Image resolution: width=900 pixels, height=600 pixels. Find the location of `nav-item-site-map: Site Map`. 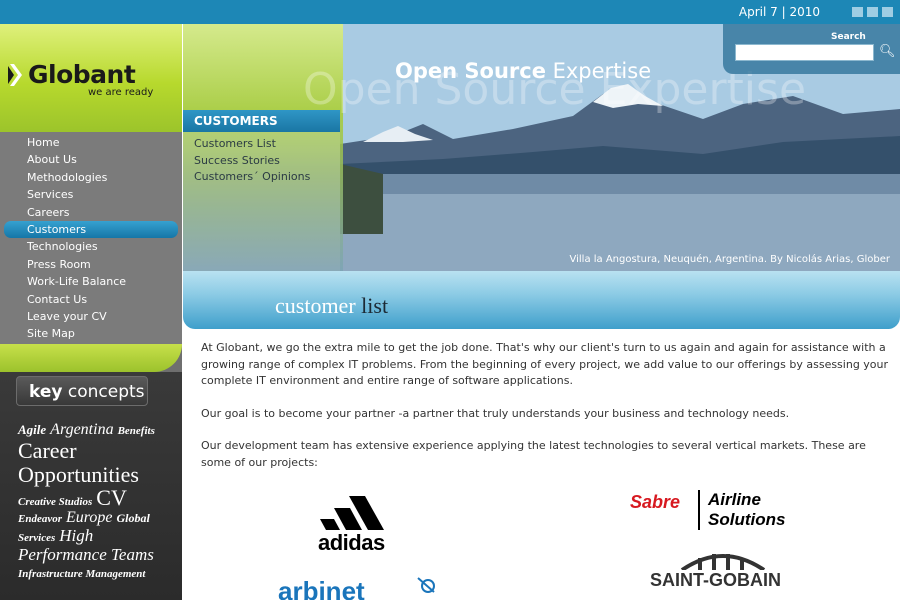

nav-item-site-map: Site Map is located at coordinates (91, 333).